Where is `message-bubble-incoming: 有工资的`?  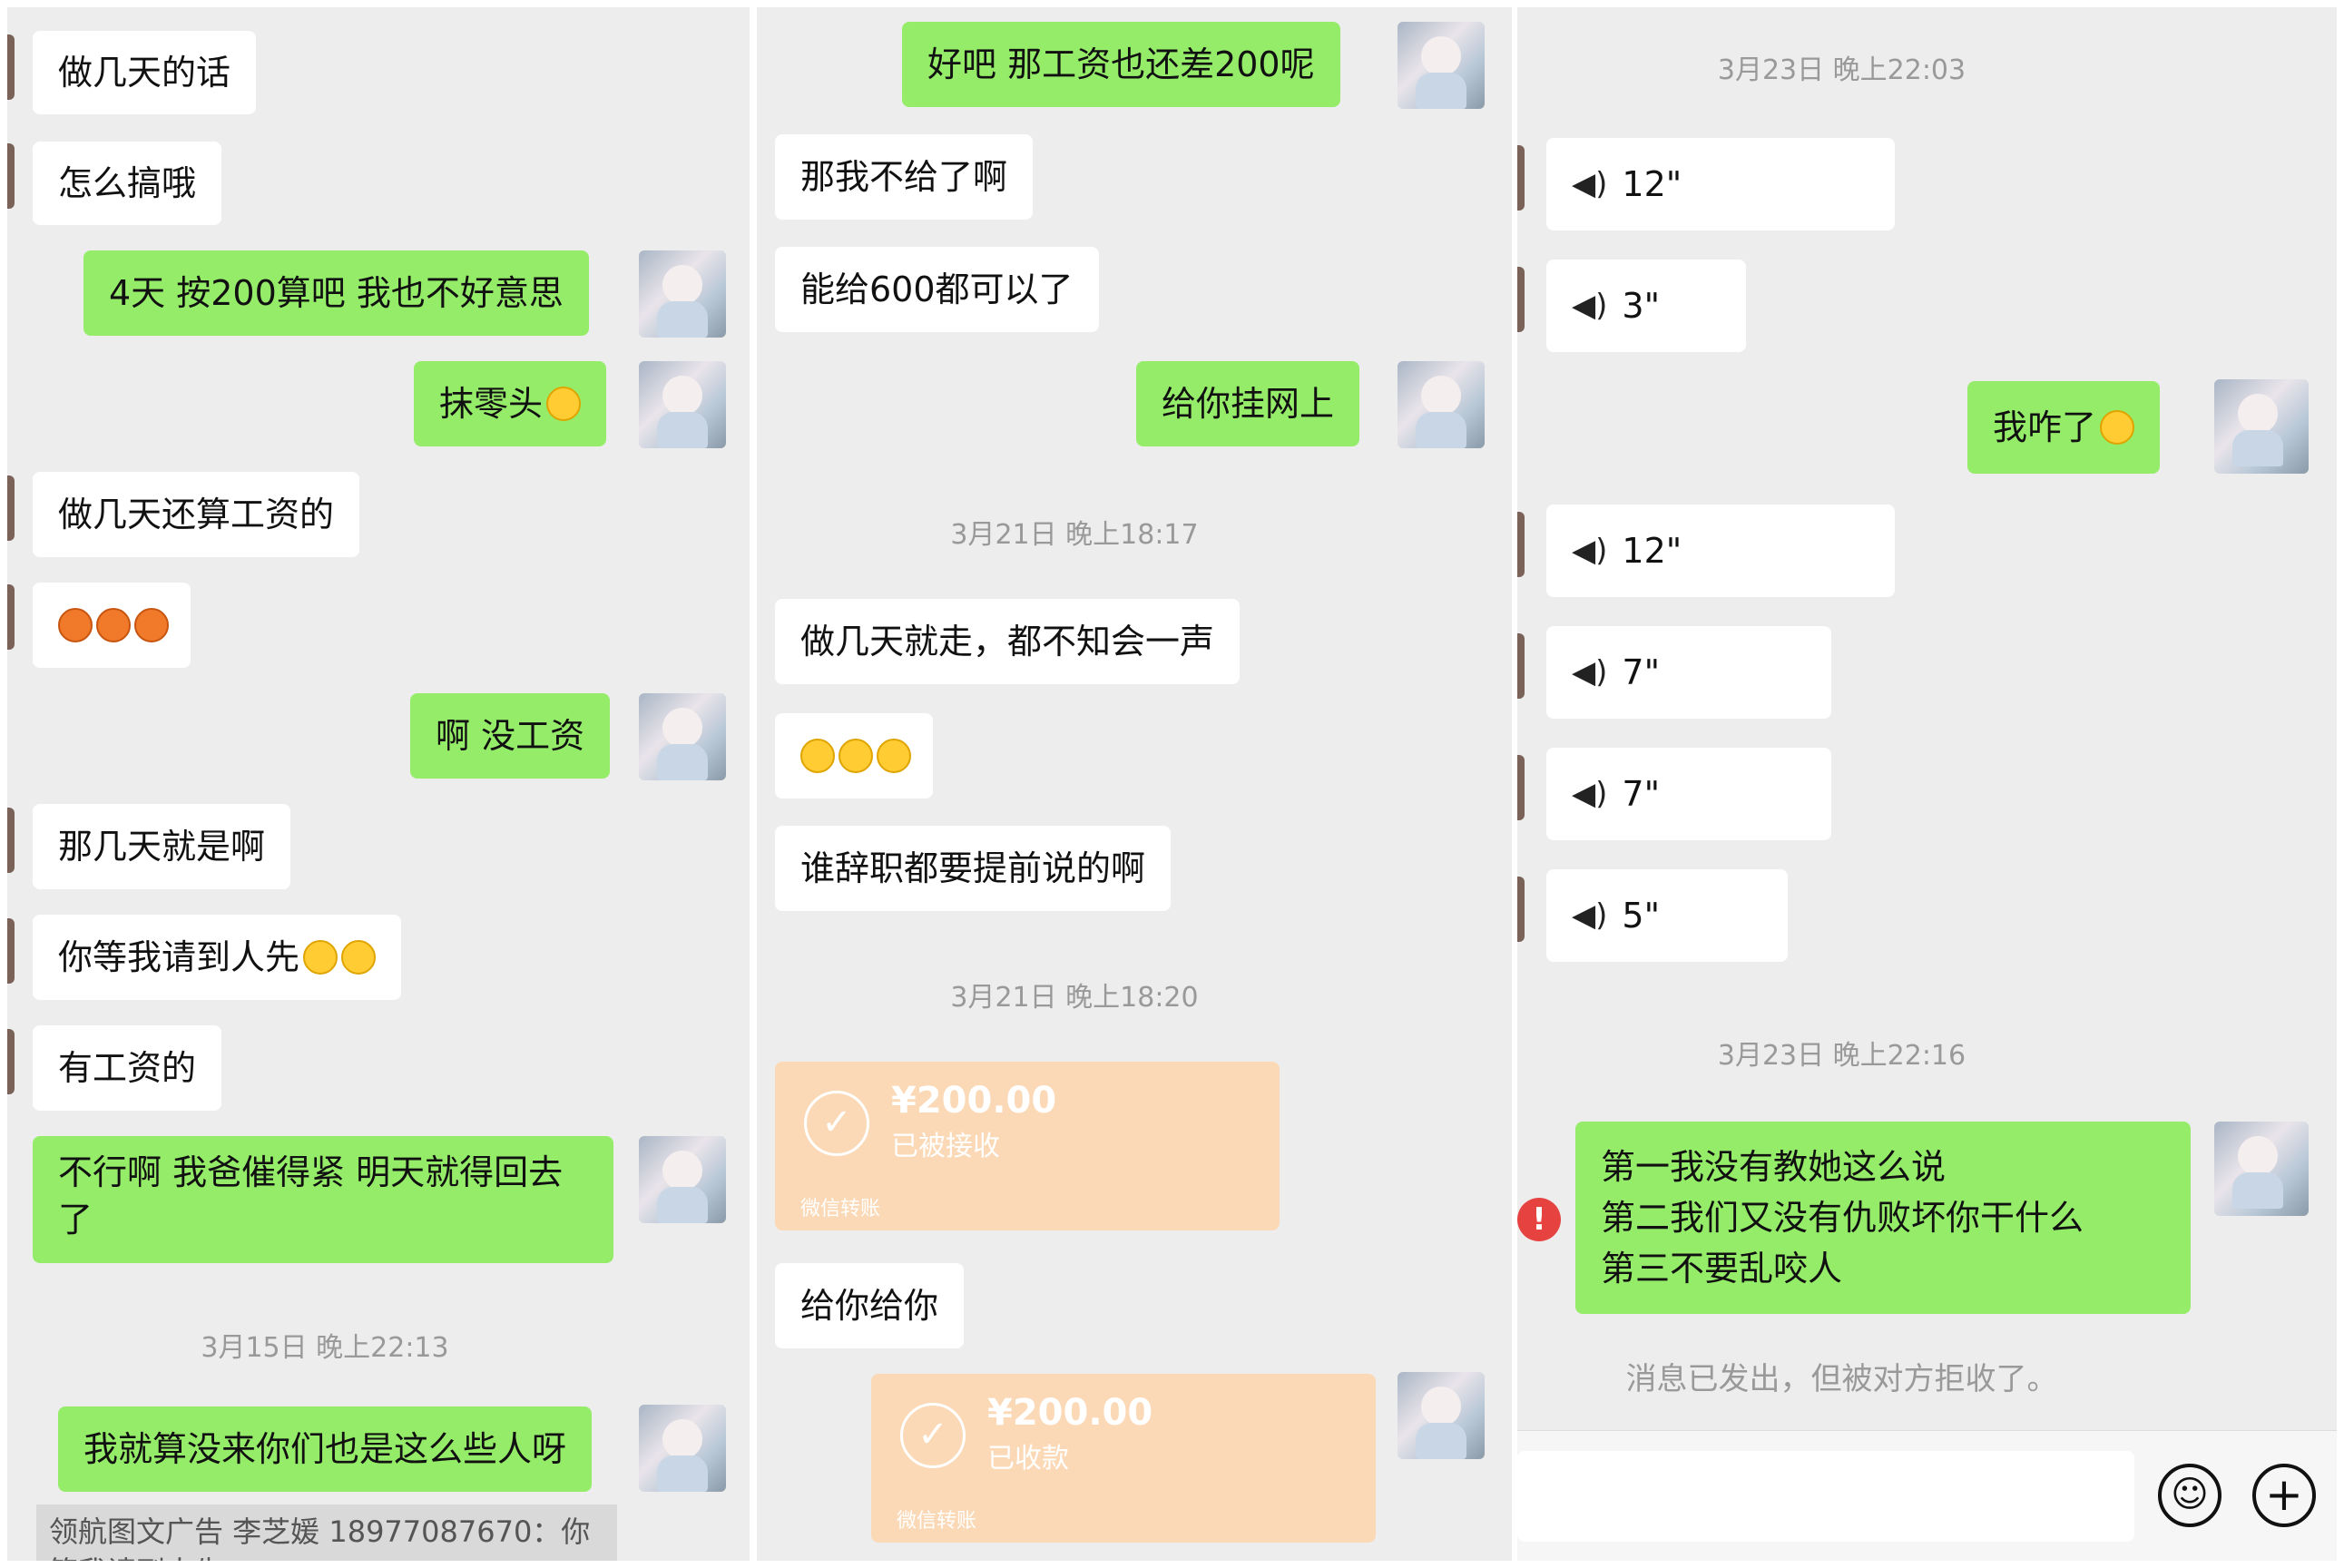 message-bubble-incoming: 有工资的 is located at coordinates (127, 1068).